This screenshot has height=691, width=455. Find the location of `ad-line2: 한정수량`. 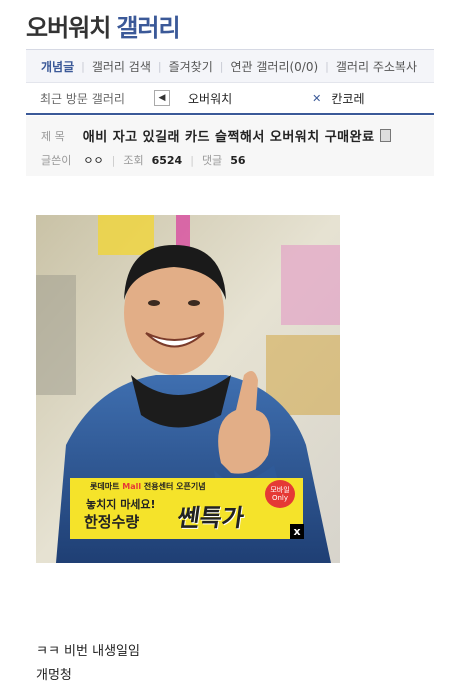

ad-line2: 한정수량 is located at coordinates (112, 522).